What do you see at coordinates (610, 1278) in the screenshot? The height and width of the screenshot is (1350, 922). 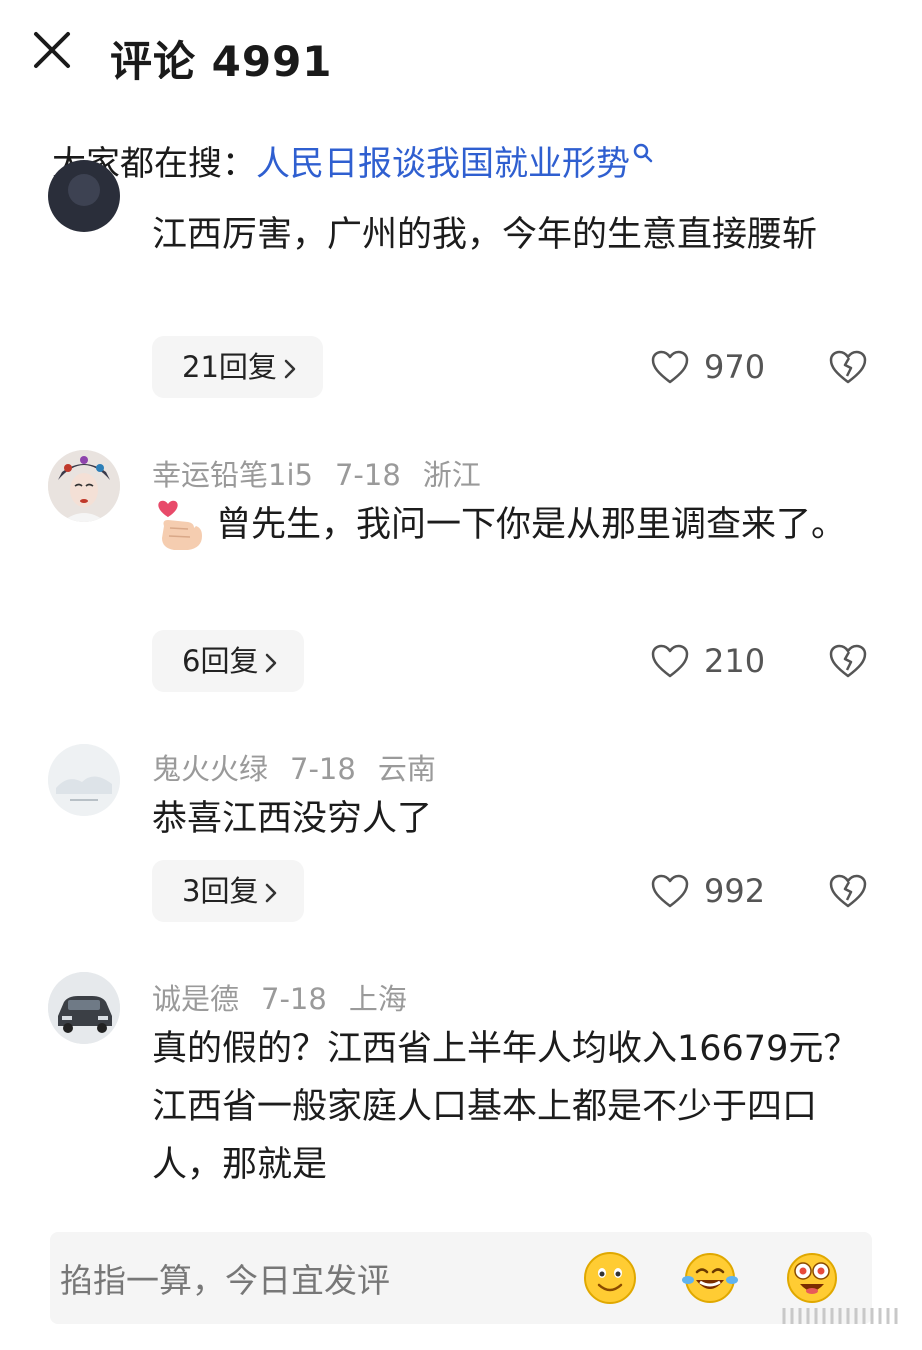 I see `smile-emoji-icon` at bounding box center [610, 1278].